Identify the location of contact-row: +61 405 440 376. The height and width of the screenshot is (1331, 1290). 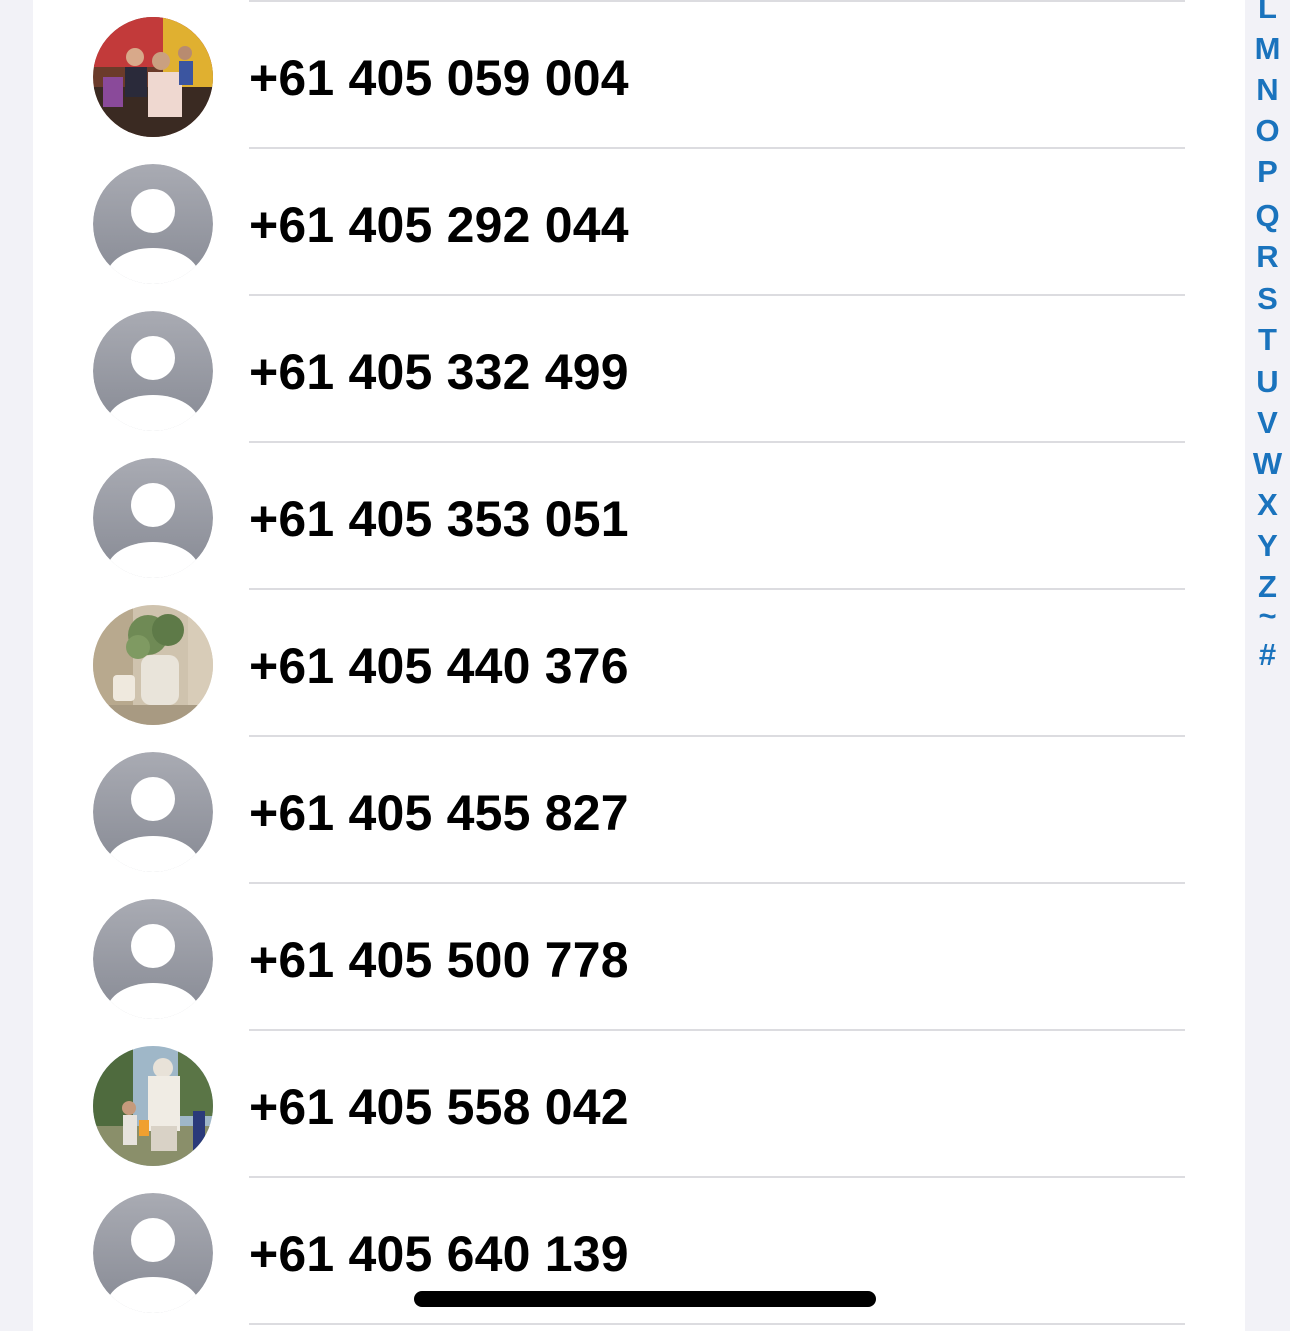
(639, 663).